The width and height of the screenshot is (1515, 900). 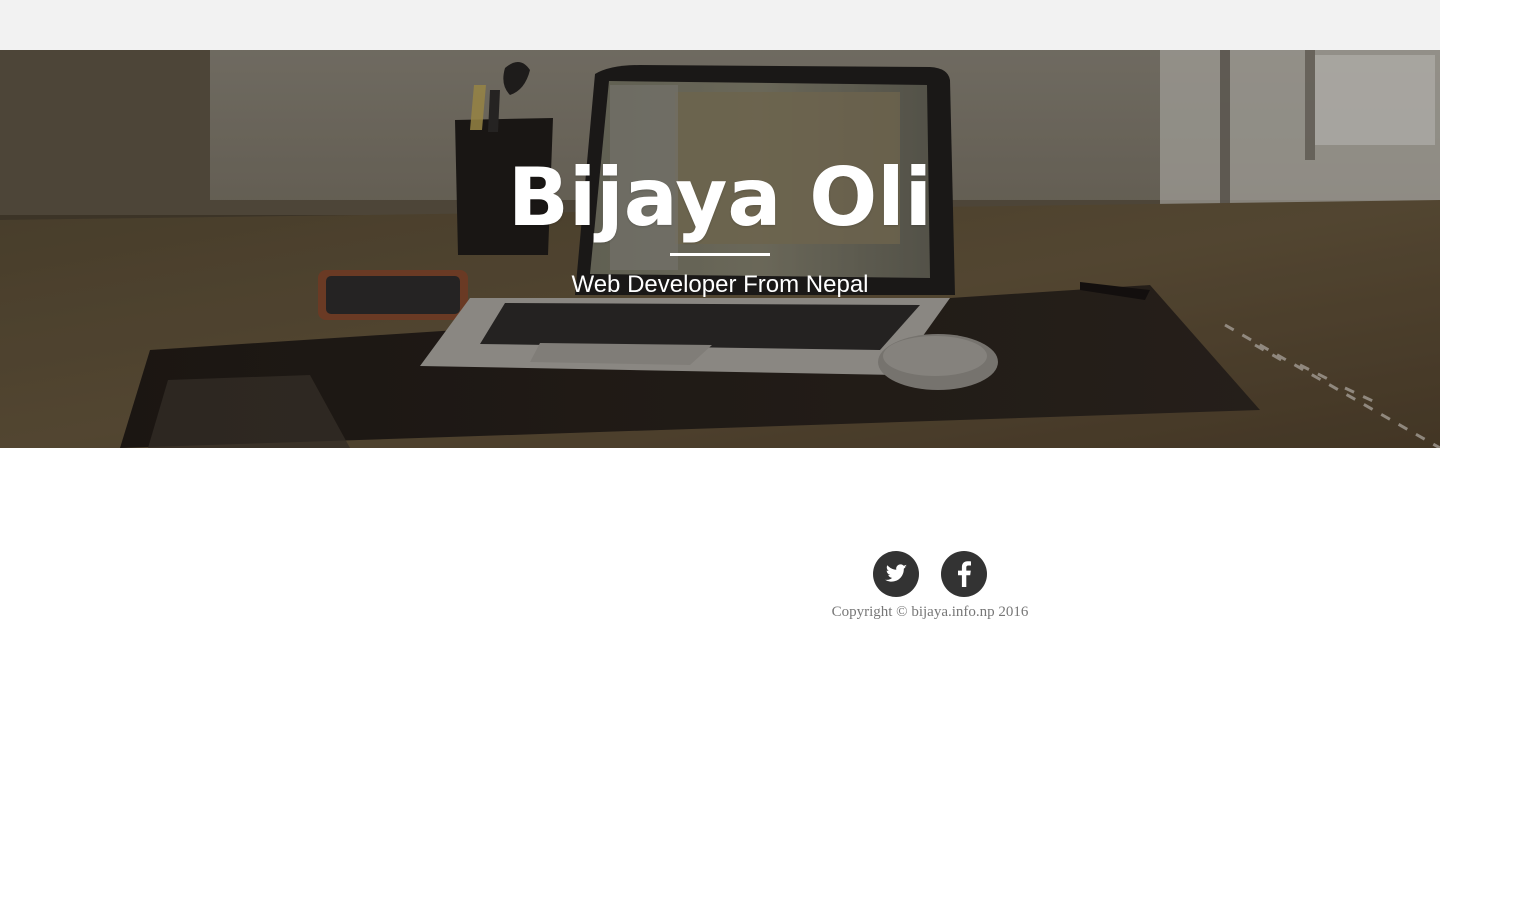 What do you see at coordinates (720, 197) in the screenshot?
I see `hero-title: Bijaya Oli` at bounding box center [720, 197].